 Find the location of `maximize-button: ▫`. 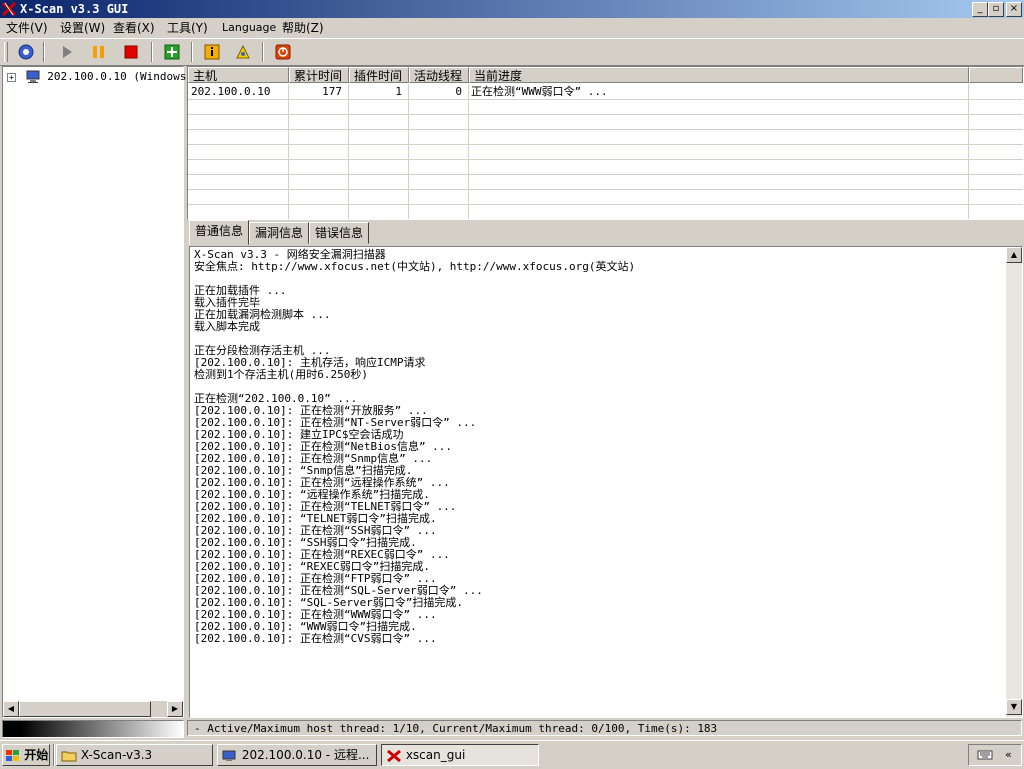

maximize-button: ▫ is located at coordinates (996, 9).